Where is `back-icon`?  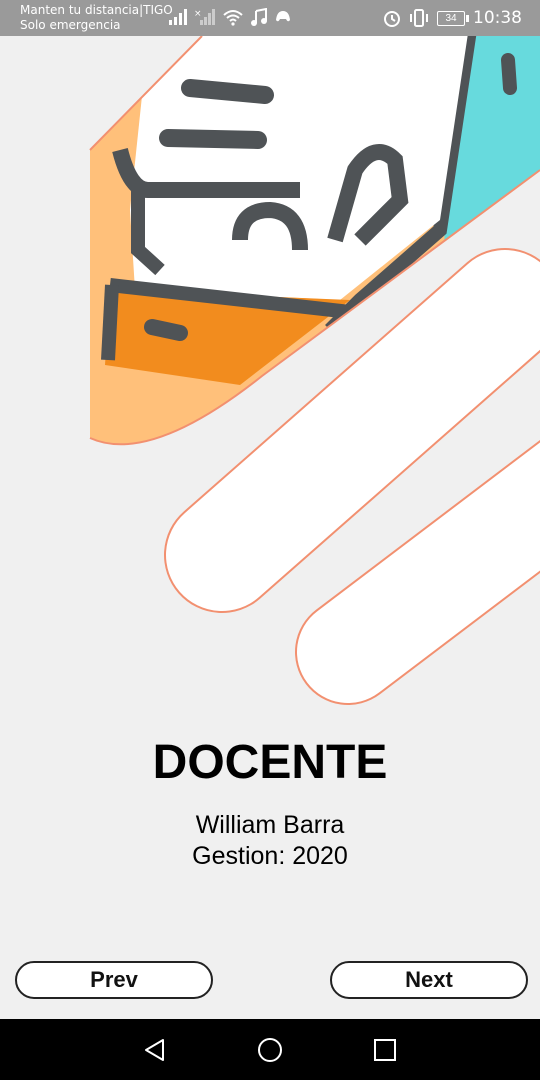
back-icon is located at coordinates (155, 1050).